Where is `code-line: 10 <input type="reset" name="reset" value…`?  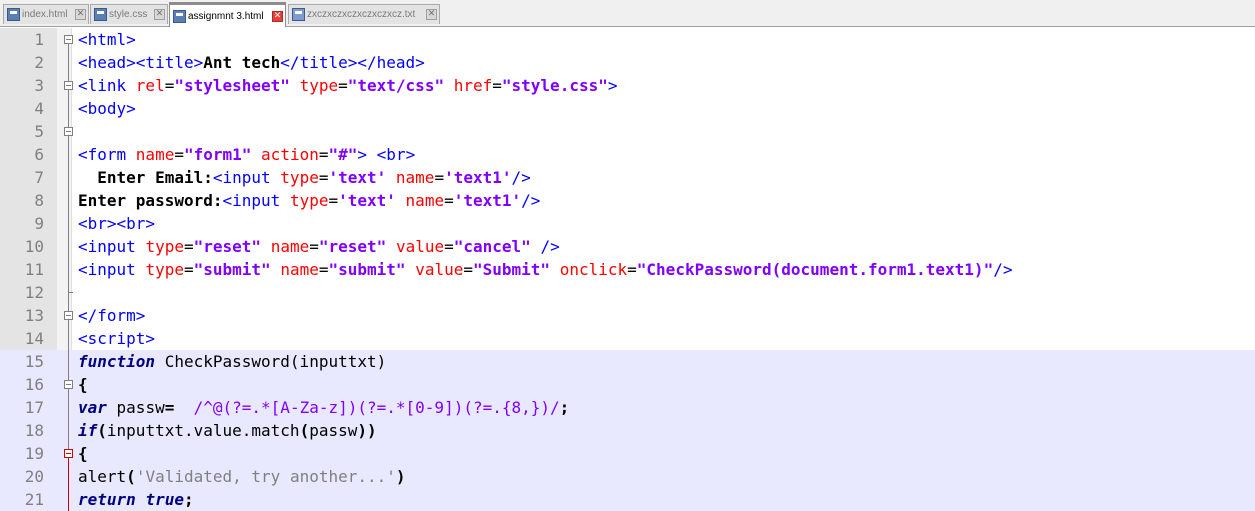
code-line: 10 <input type="reset" name="reset" value… is located at coordinates (627, 246).